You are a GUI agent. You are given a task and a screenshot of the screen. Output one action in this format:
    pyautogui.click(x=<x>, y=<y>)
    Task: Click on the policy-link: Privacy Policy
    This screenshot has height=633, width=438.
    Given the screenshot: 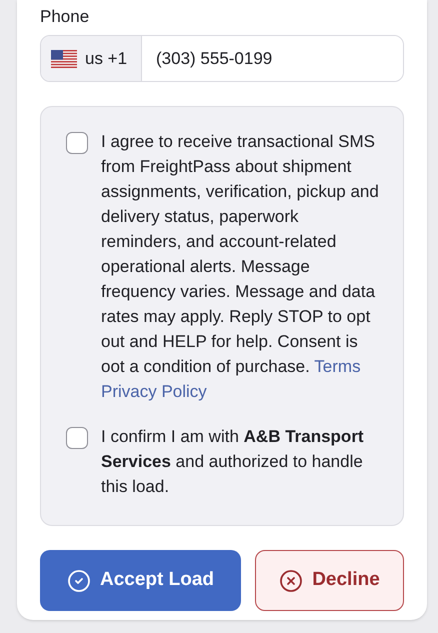 What is the action you would take?
    pyautogui.click(x=154, y=391)
    